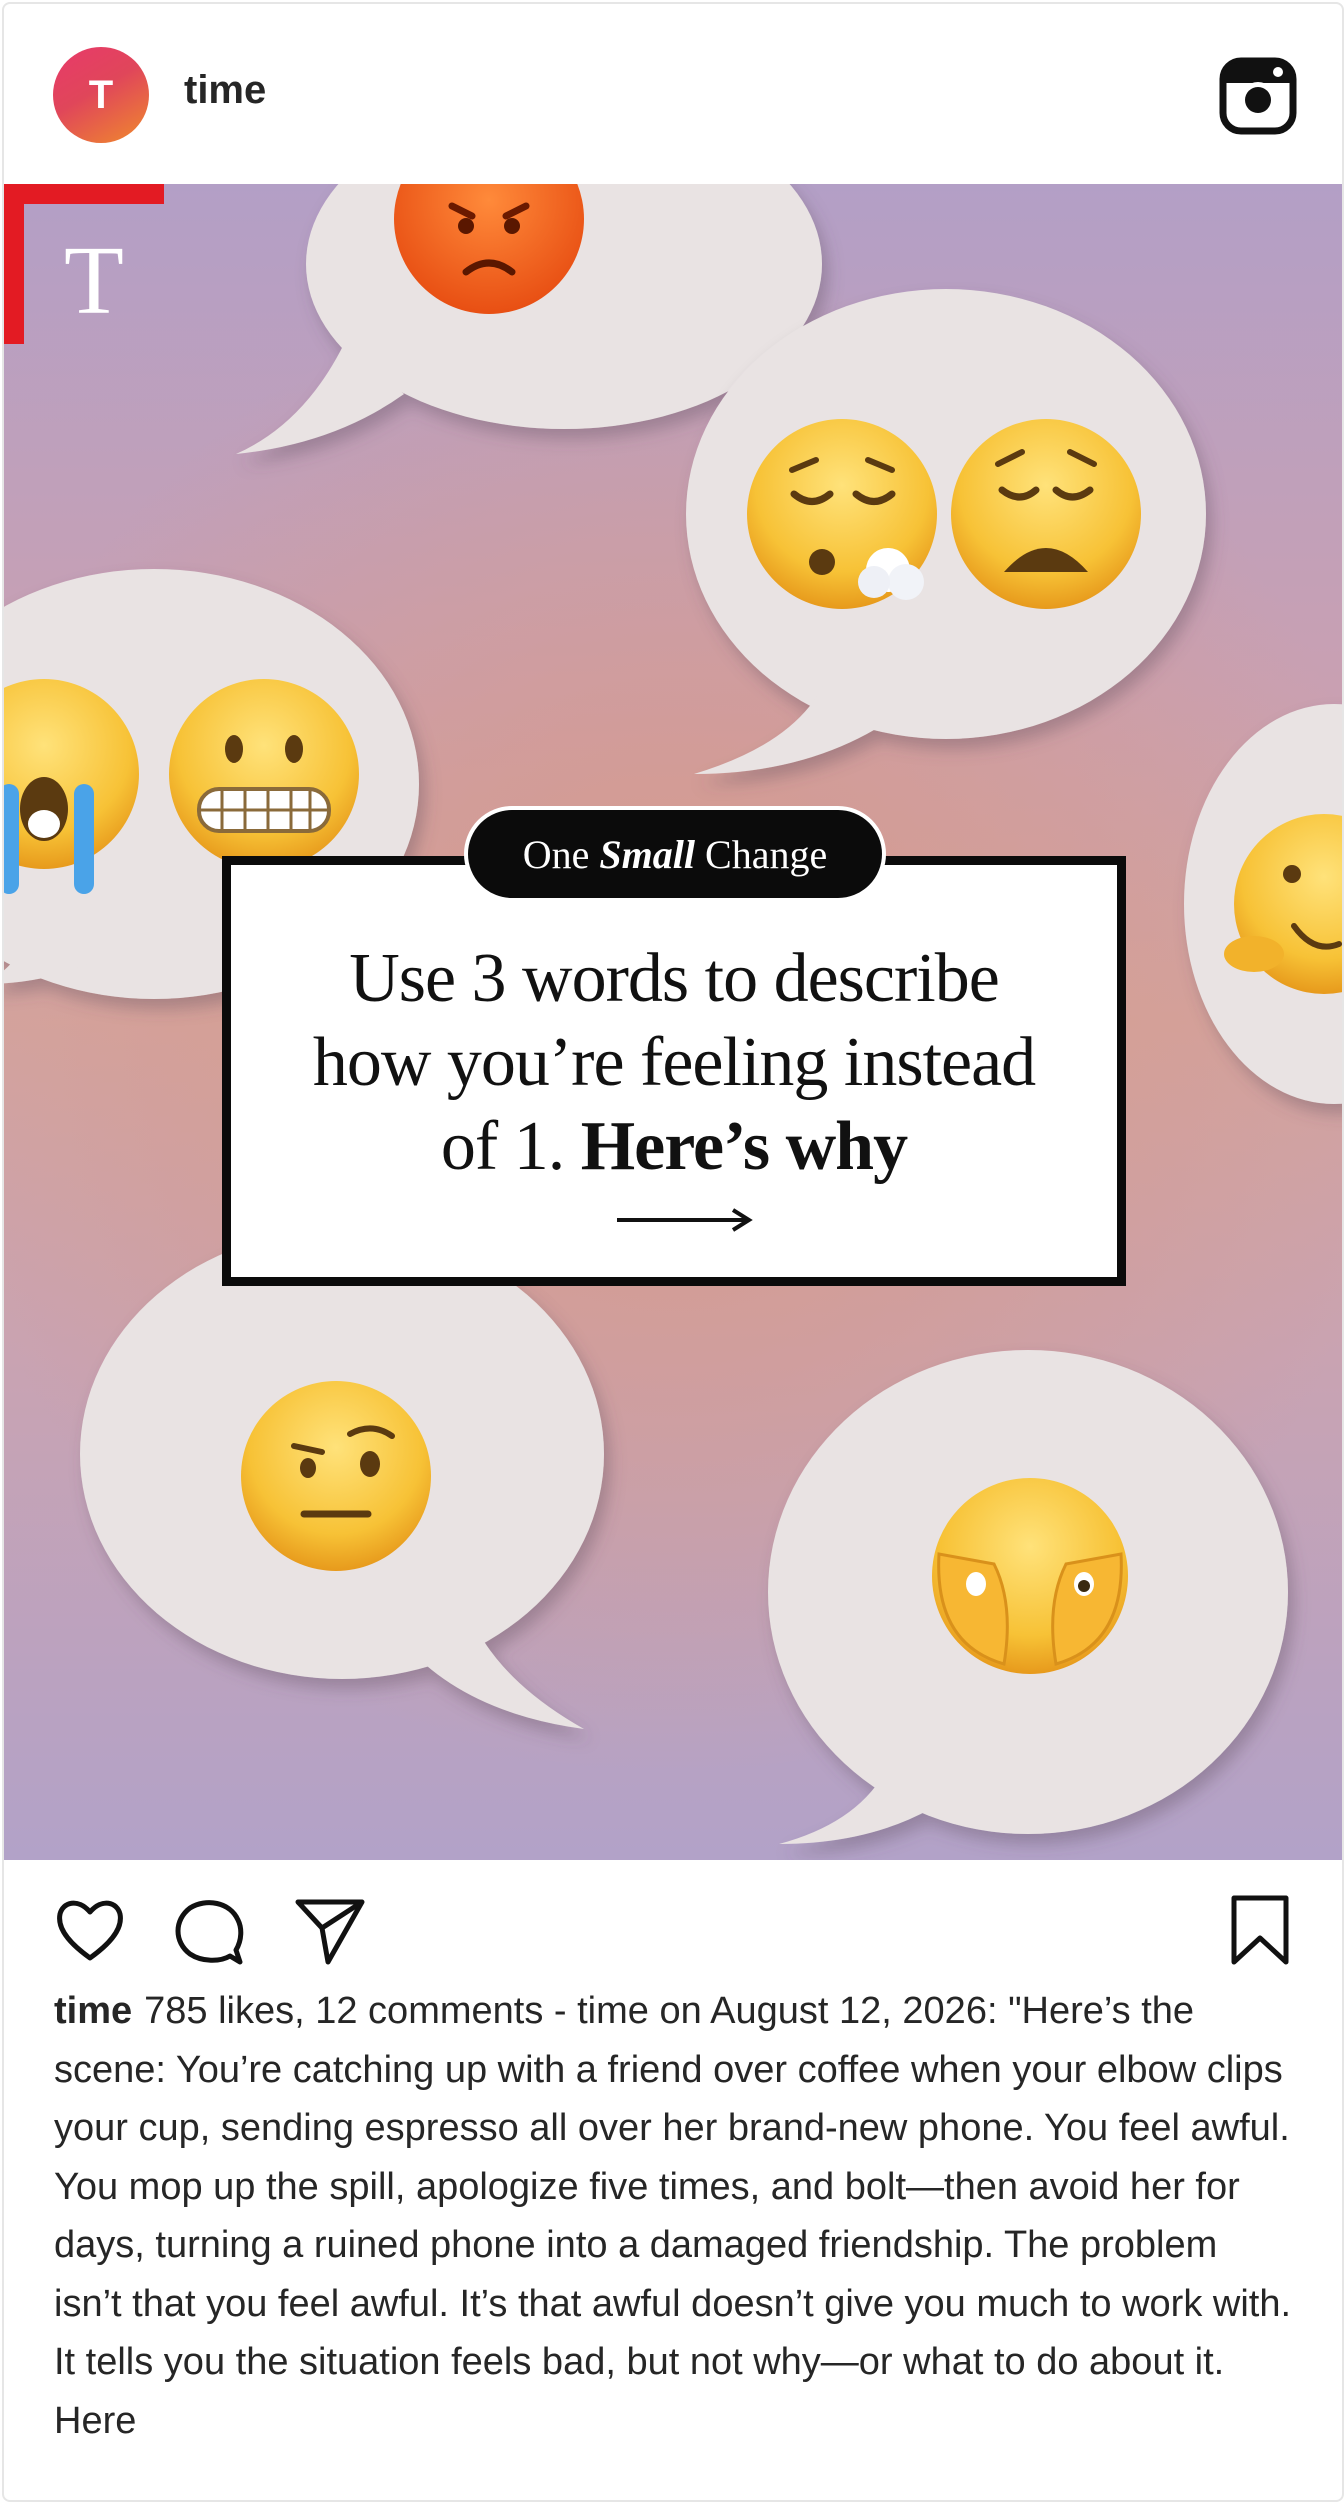 The width and height of the screenshot is (1344, 2502). What do you see at coordinates (1030, 1576) in the screenshot?
I see `peeking-face-emoji` at bounding box center [1030, 1576].